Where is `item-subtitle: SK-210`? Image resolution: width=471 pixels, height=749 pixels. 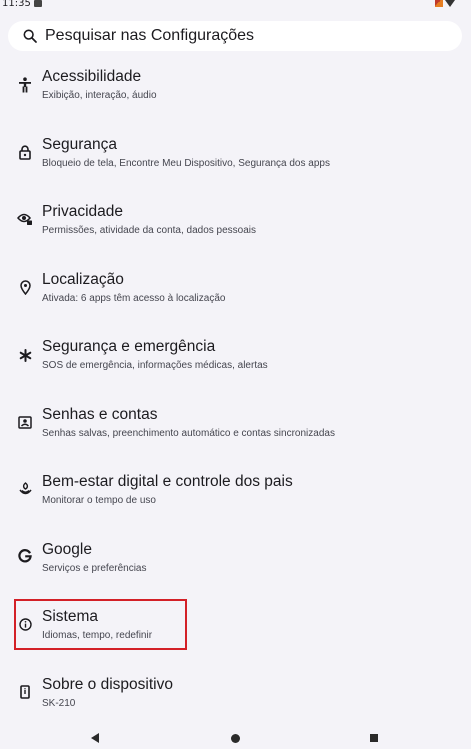 item-subtitle: SK-210 is located at coordinates (59, 703).